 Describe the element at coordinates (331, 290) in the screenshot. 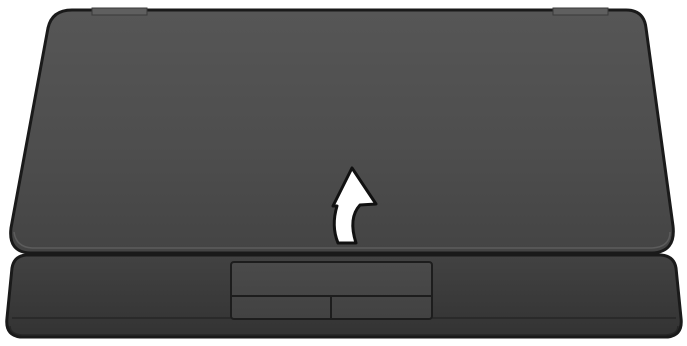

I see `touchpad` at that location.